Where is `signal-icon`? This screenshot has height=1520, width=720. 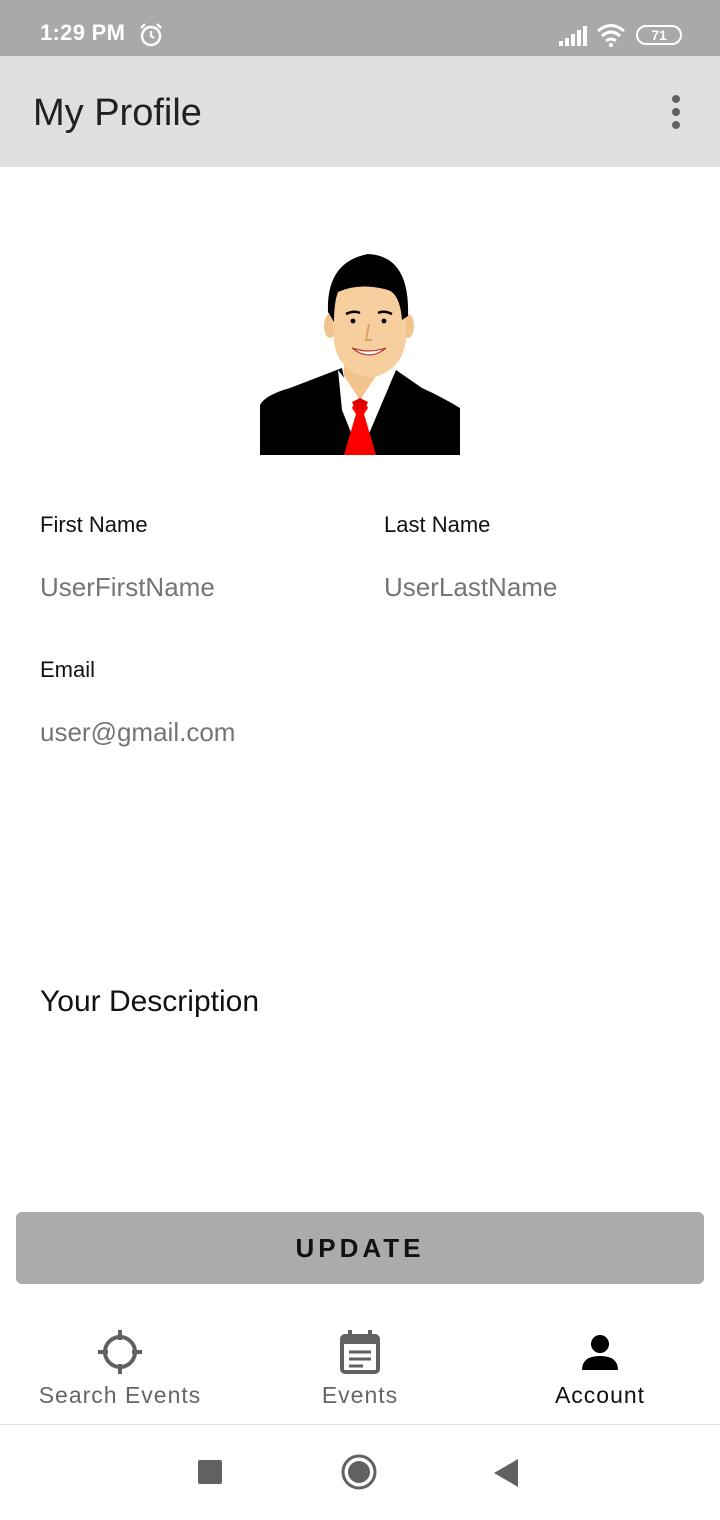
signal-icon is located at coordinates (573, 36).